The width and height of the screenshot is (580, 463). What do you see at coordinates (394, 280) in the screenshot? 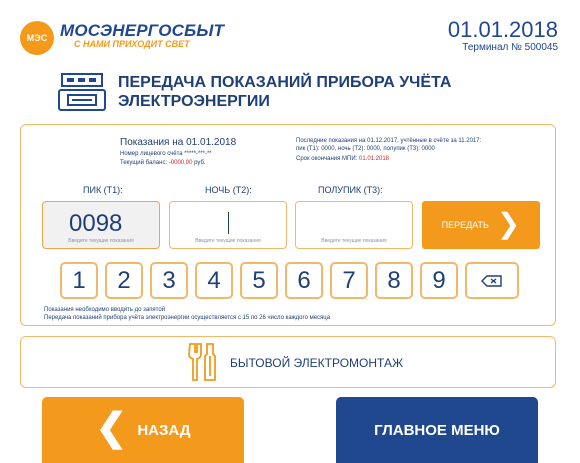
I see `key-8: 8` at bounding box center [394, 280].